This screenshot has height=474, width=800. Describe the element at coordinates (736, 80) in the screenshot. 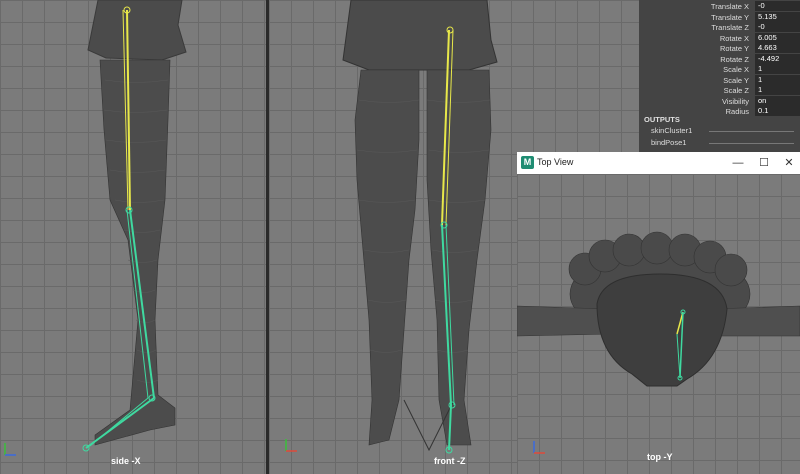

I see `attr-label: Scale Y` at that location.